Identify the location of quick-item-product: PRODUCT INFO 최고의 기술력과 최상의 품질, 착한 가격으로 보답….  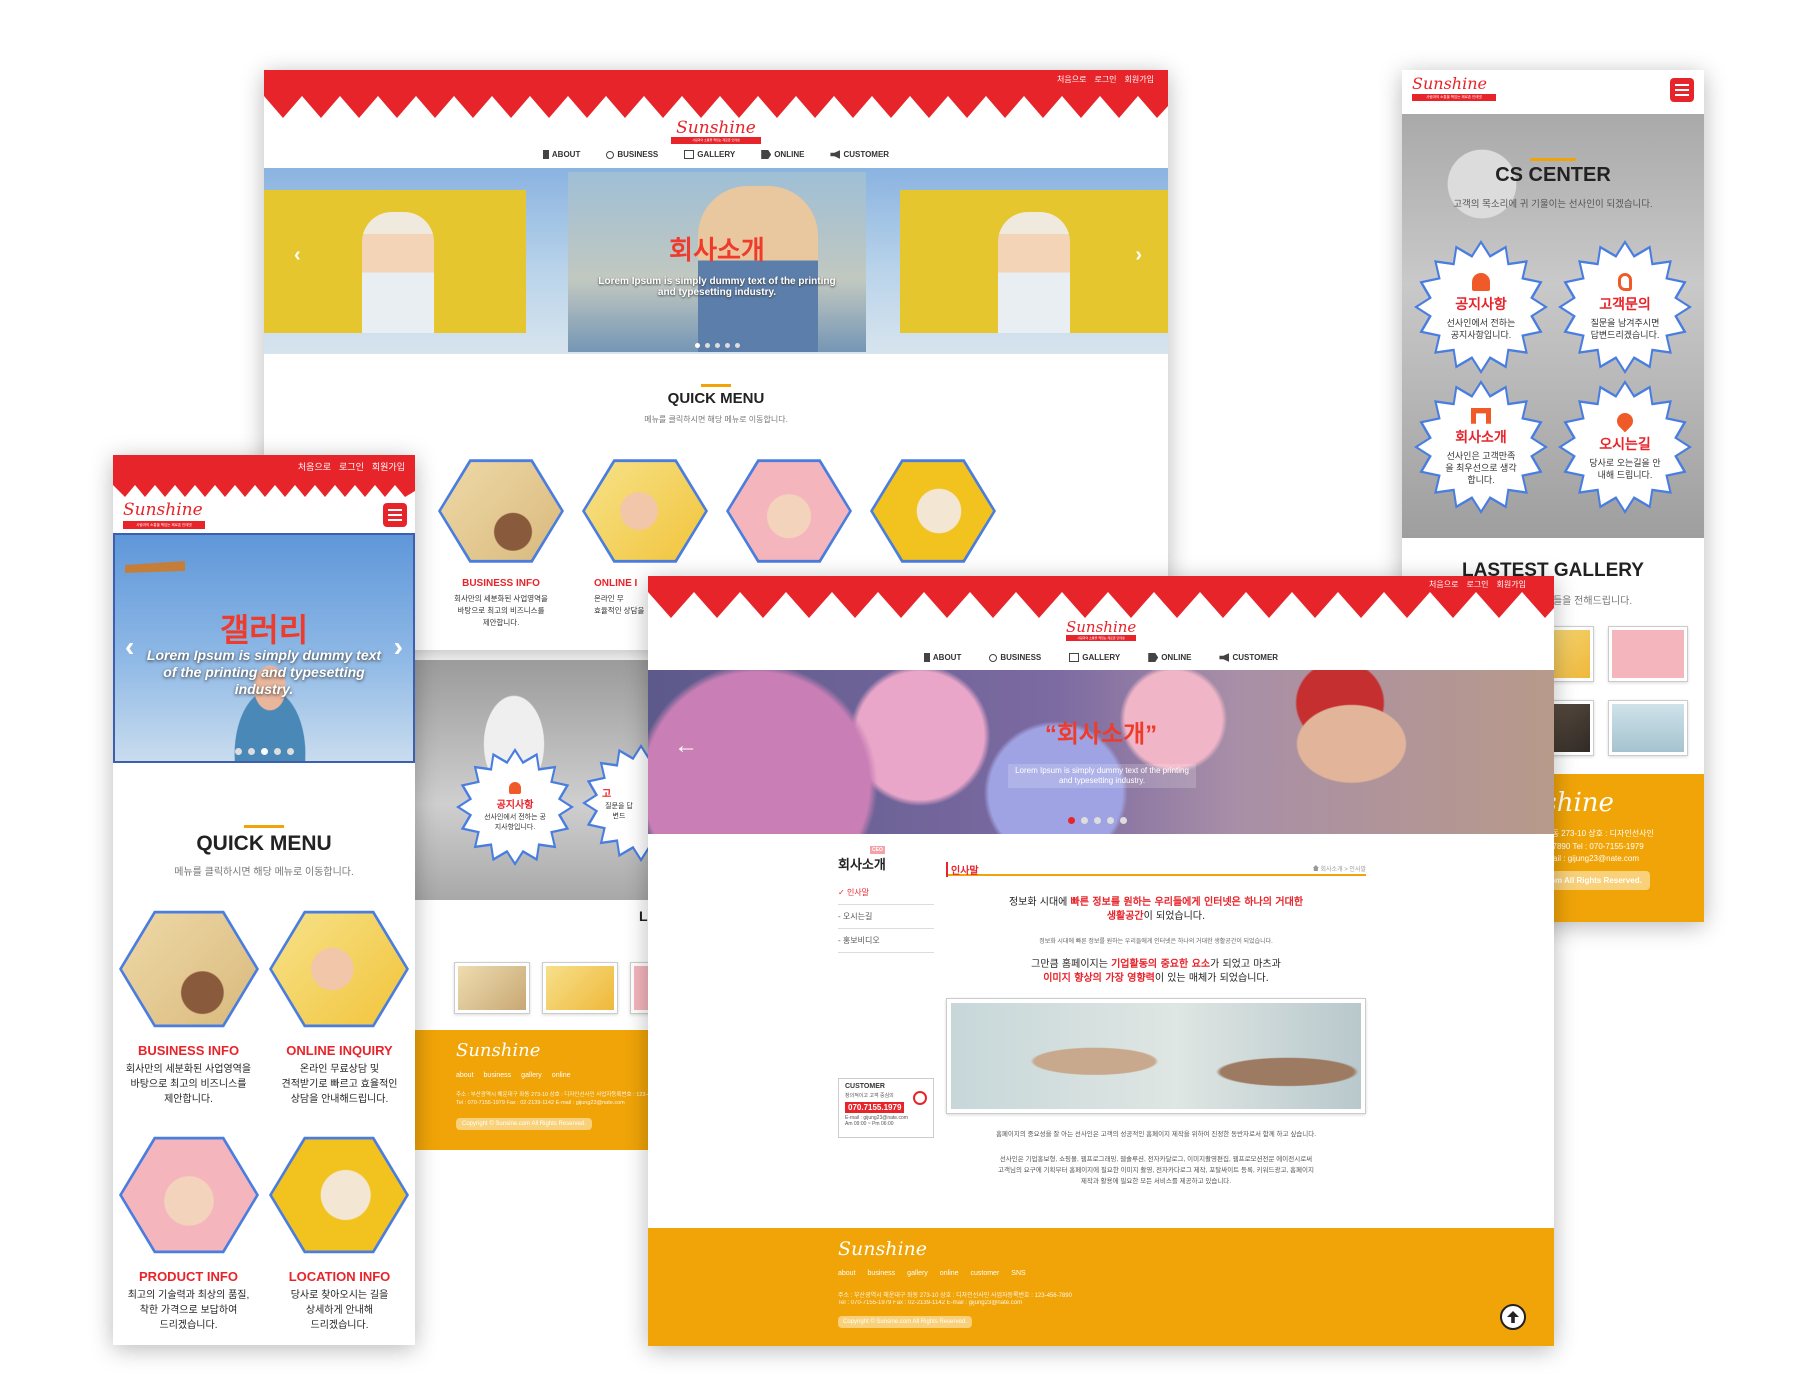
(188, 1301).